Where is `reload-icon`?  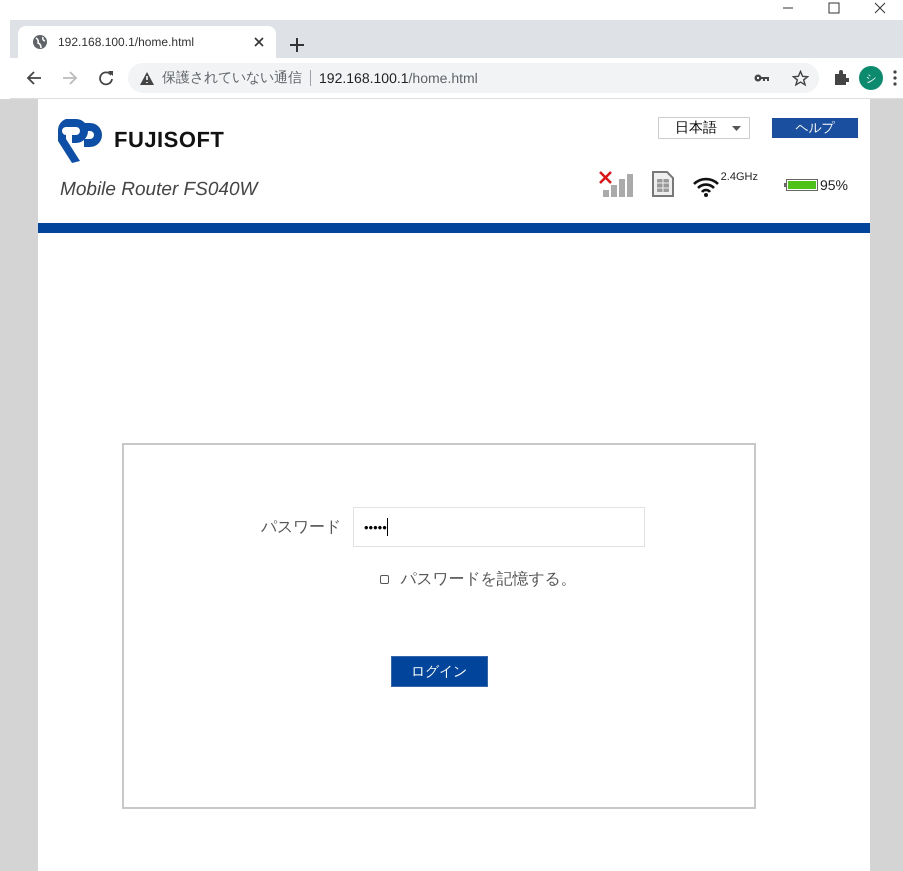 reload-icon is located at coordinates (106, 78).